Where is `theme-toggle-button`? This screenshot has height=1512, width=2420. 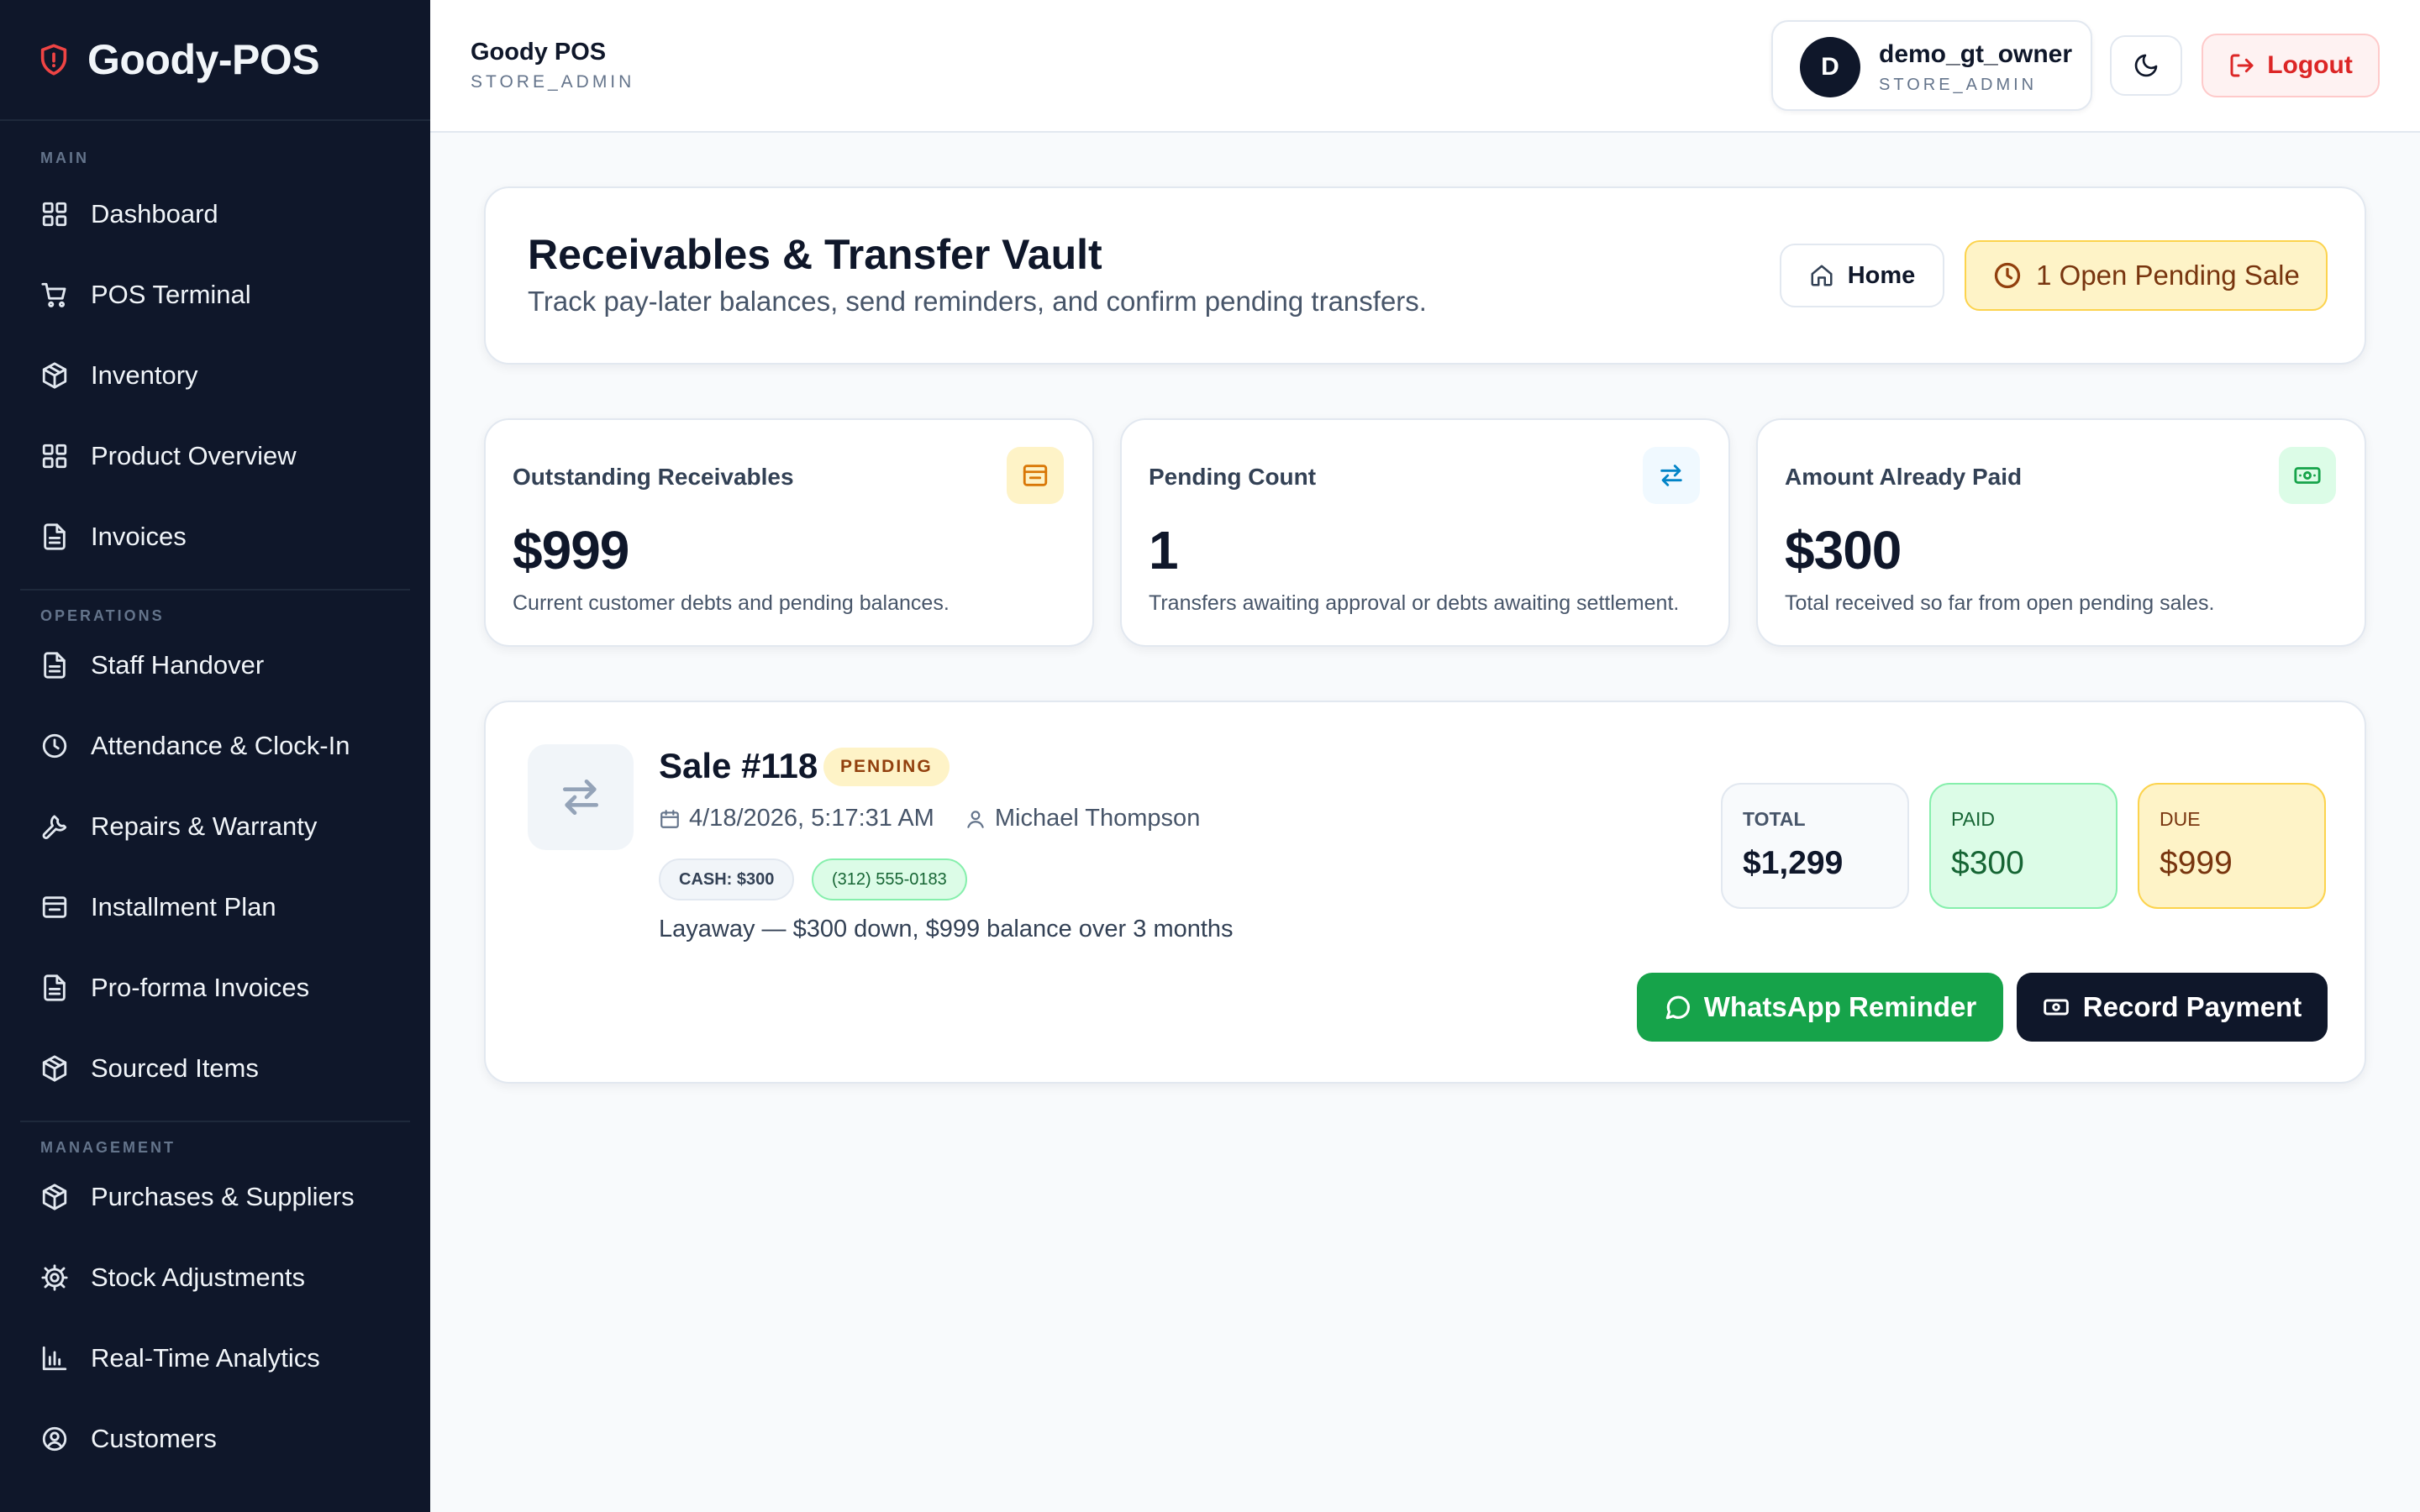
theme-toggle-button is located at coordinates (2146, 65).